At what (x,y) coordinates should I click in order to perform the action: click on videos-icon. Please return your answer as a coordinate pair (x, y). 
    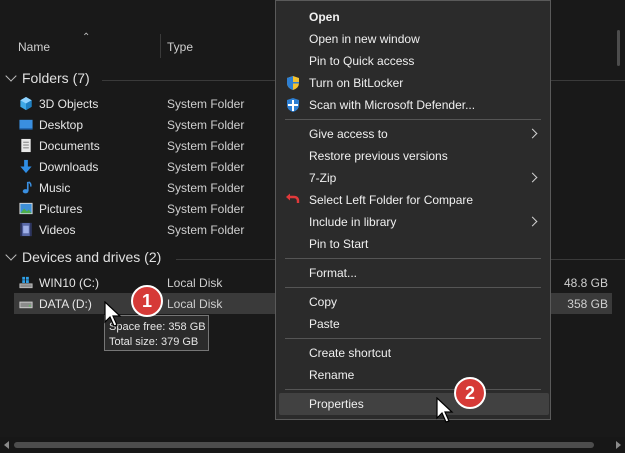
    Looking at the image, I should click on (26, 229).